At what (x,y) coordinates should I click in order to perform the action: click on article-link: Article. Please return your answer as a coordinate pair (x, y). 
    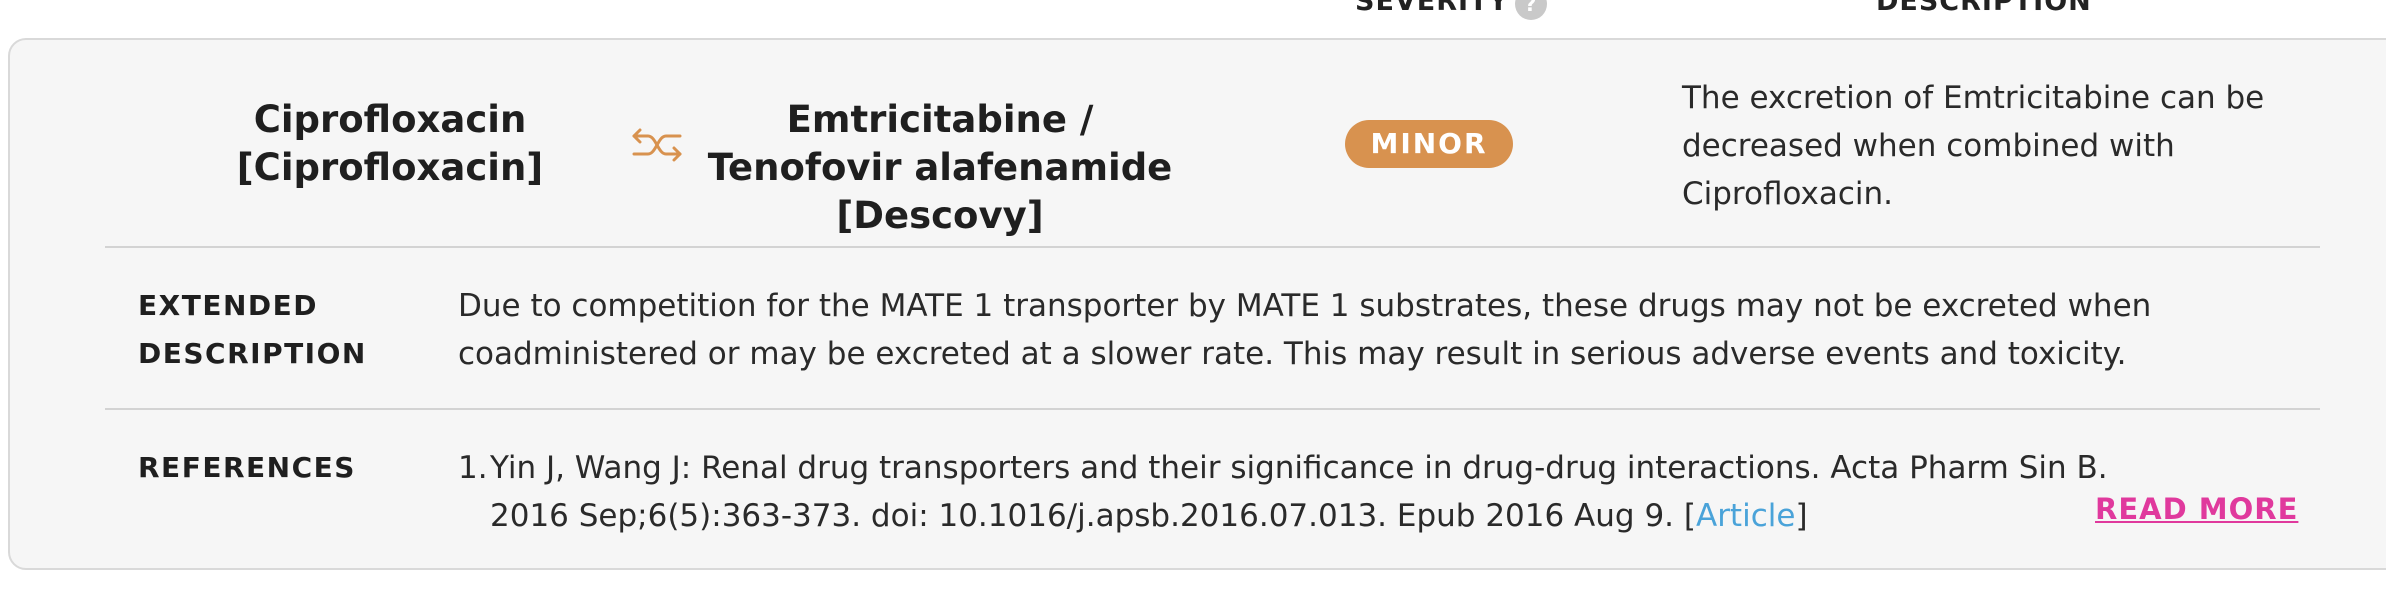
    Looking at the image, I should click on (1745, 516).